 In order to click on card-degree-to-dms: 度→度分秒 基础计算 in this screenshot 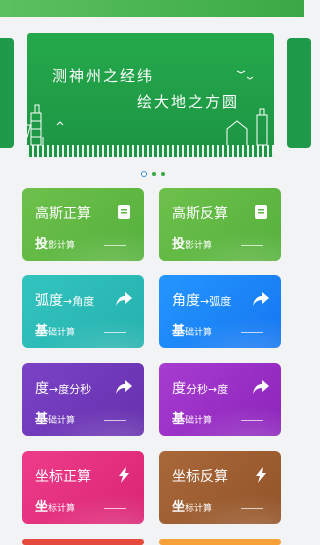, I will do `click(83, 399)`.